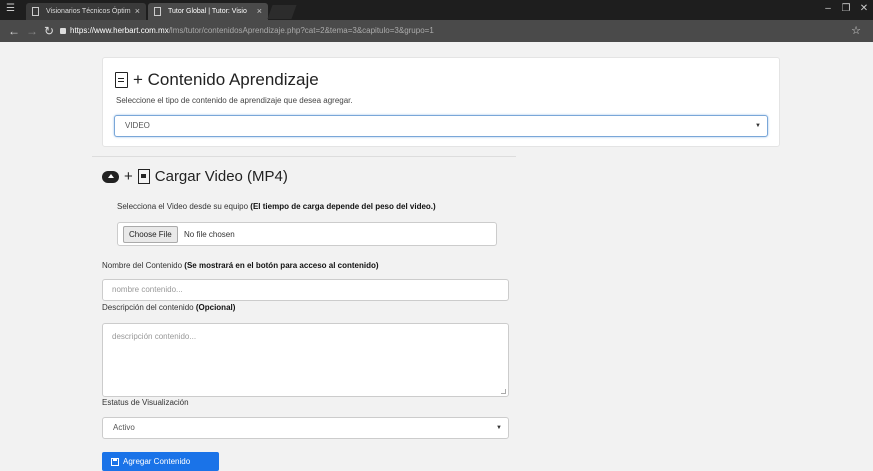 This screenshot has height=471, width=873. What do you see at coordinates (149, 307) in the screenshot?
I see `description-label-text: Descripción del contenido` at bounding box center [149, 307].